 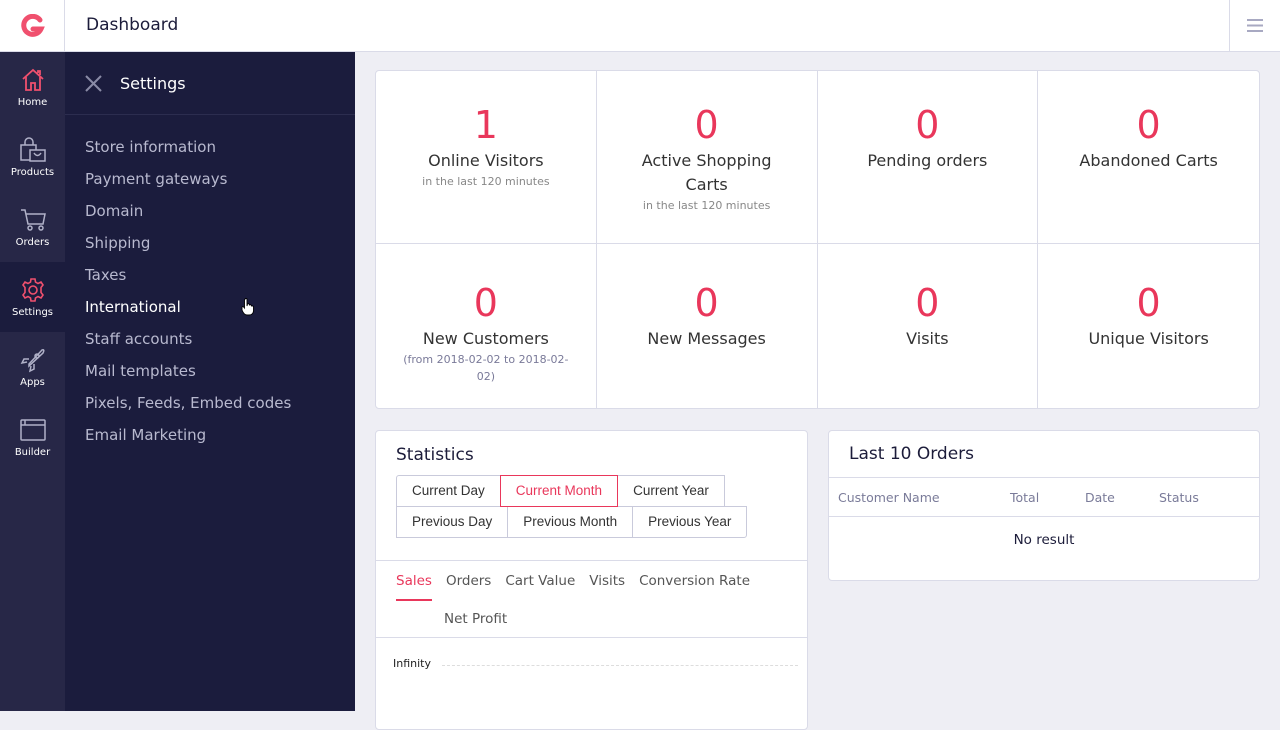 I want to click on settings-item-store-information: Store information, so click(x=210, y=151).